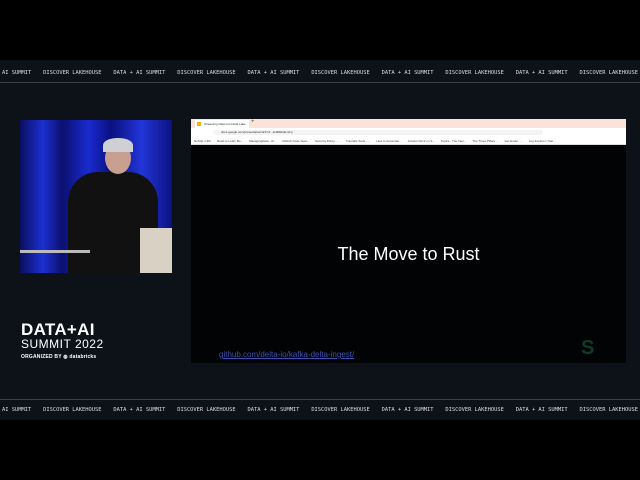  What do you see at coordinates (96, 196) in the screenshot?
I see `speaker-video` at bounding box center [96, 196].